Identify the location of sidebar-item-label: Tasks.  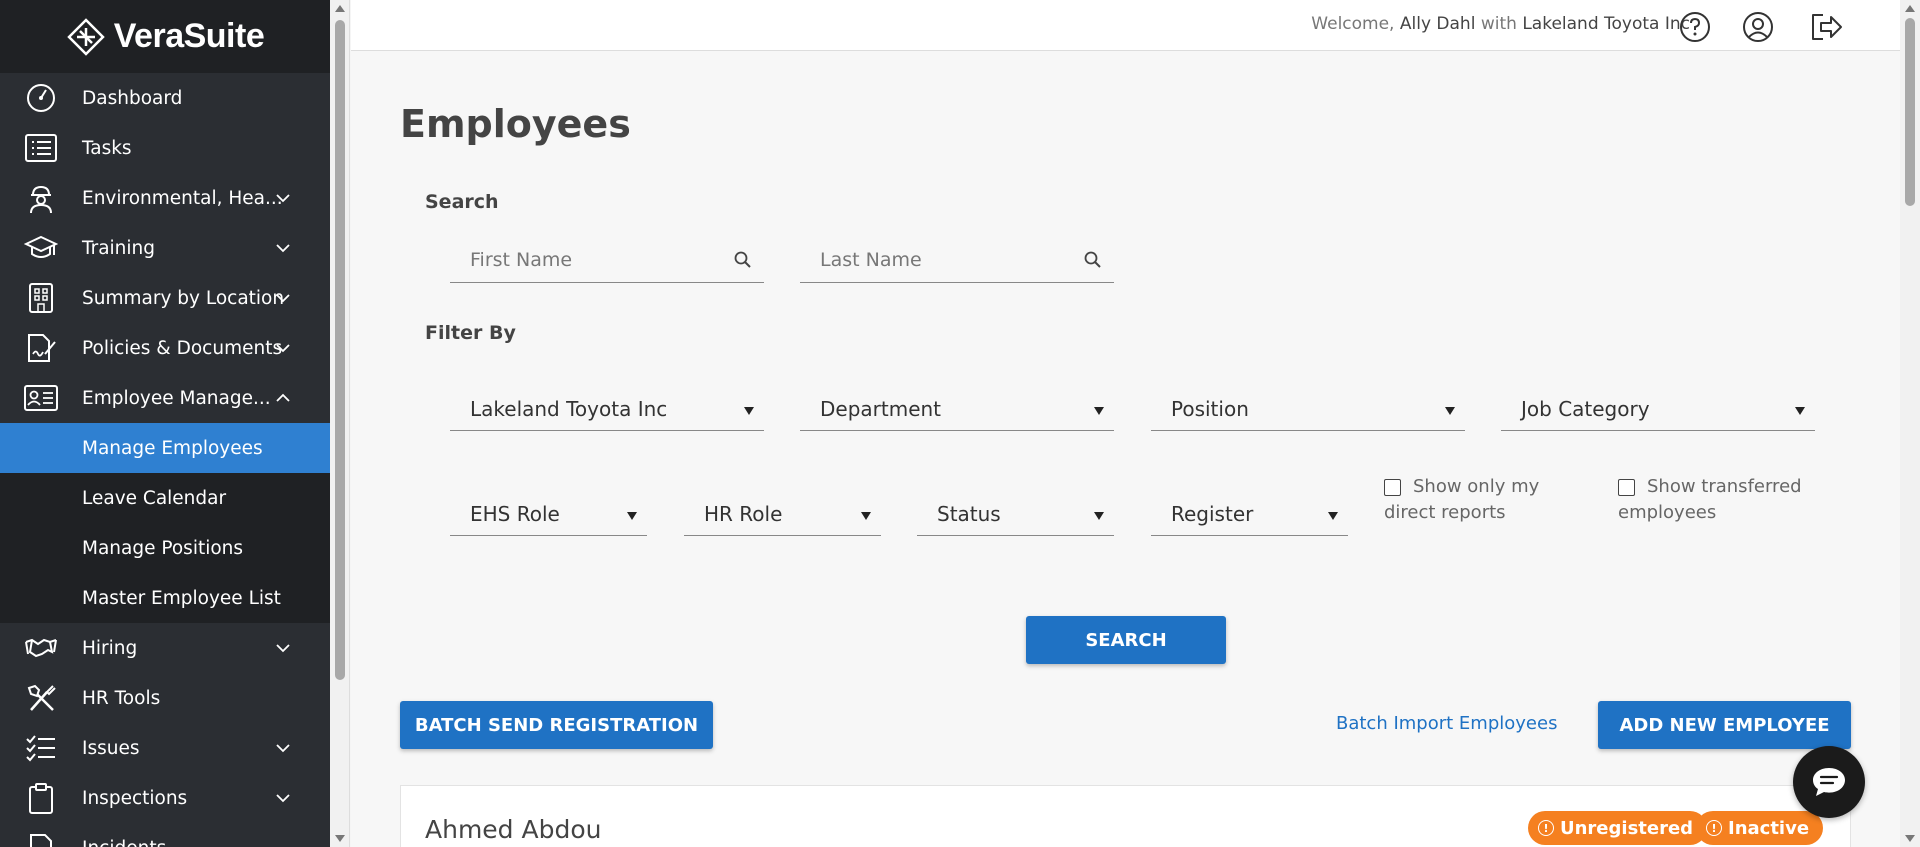
(107, 148).